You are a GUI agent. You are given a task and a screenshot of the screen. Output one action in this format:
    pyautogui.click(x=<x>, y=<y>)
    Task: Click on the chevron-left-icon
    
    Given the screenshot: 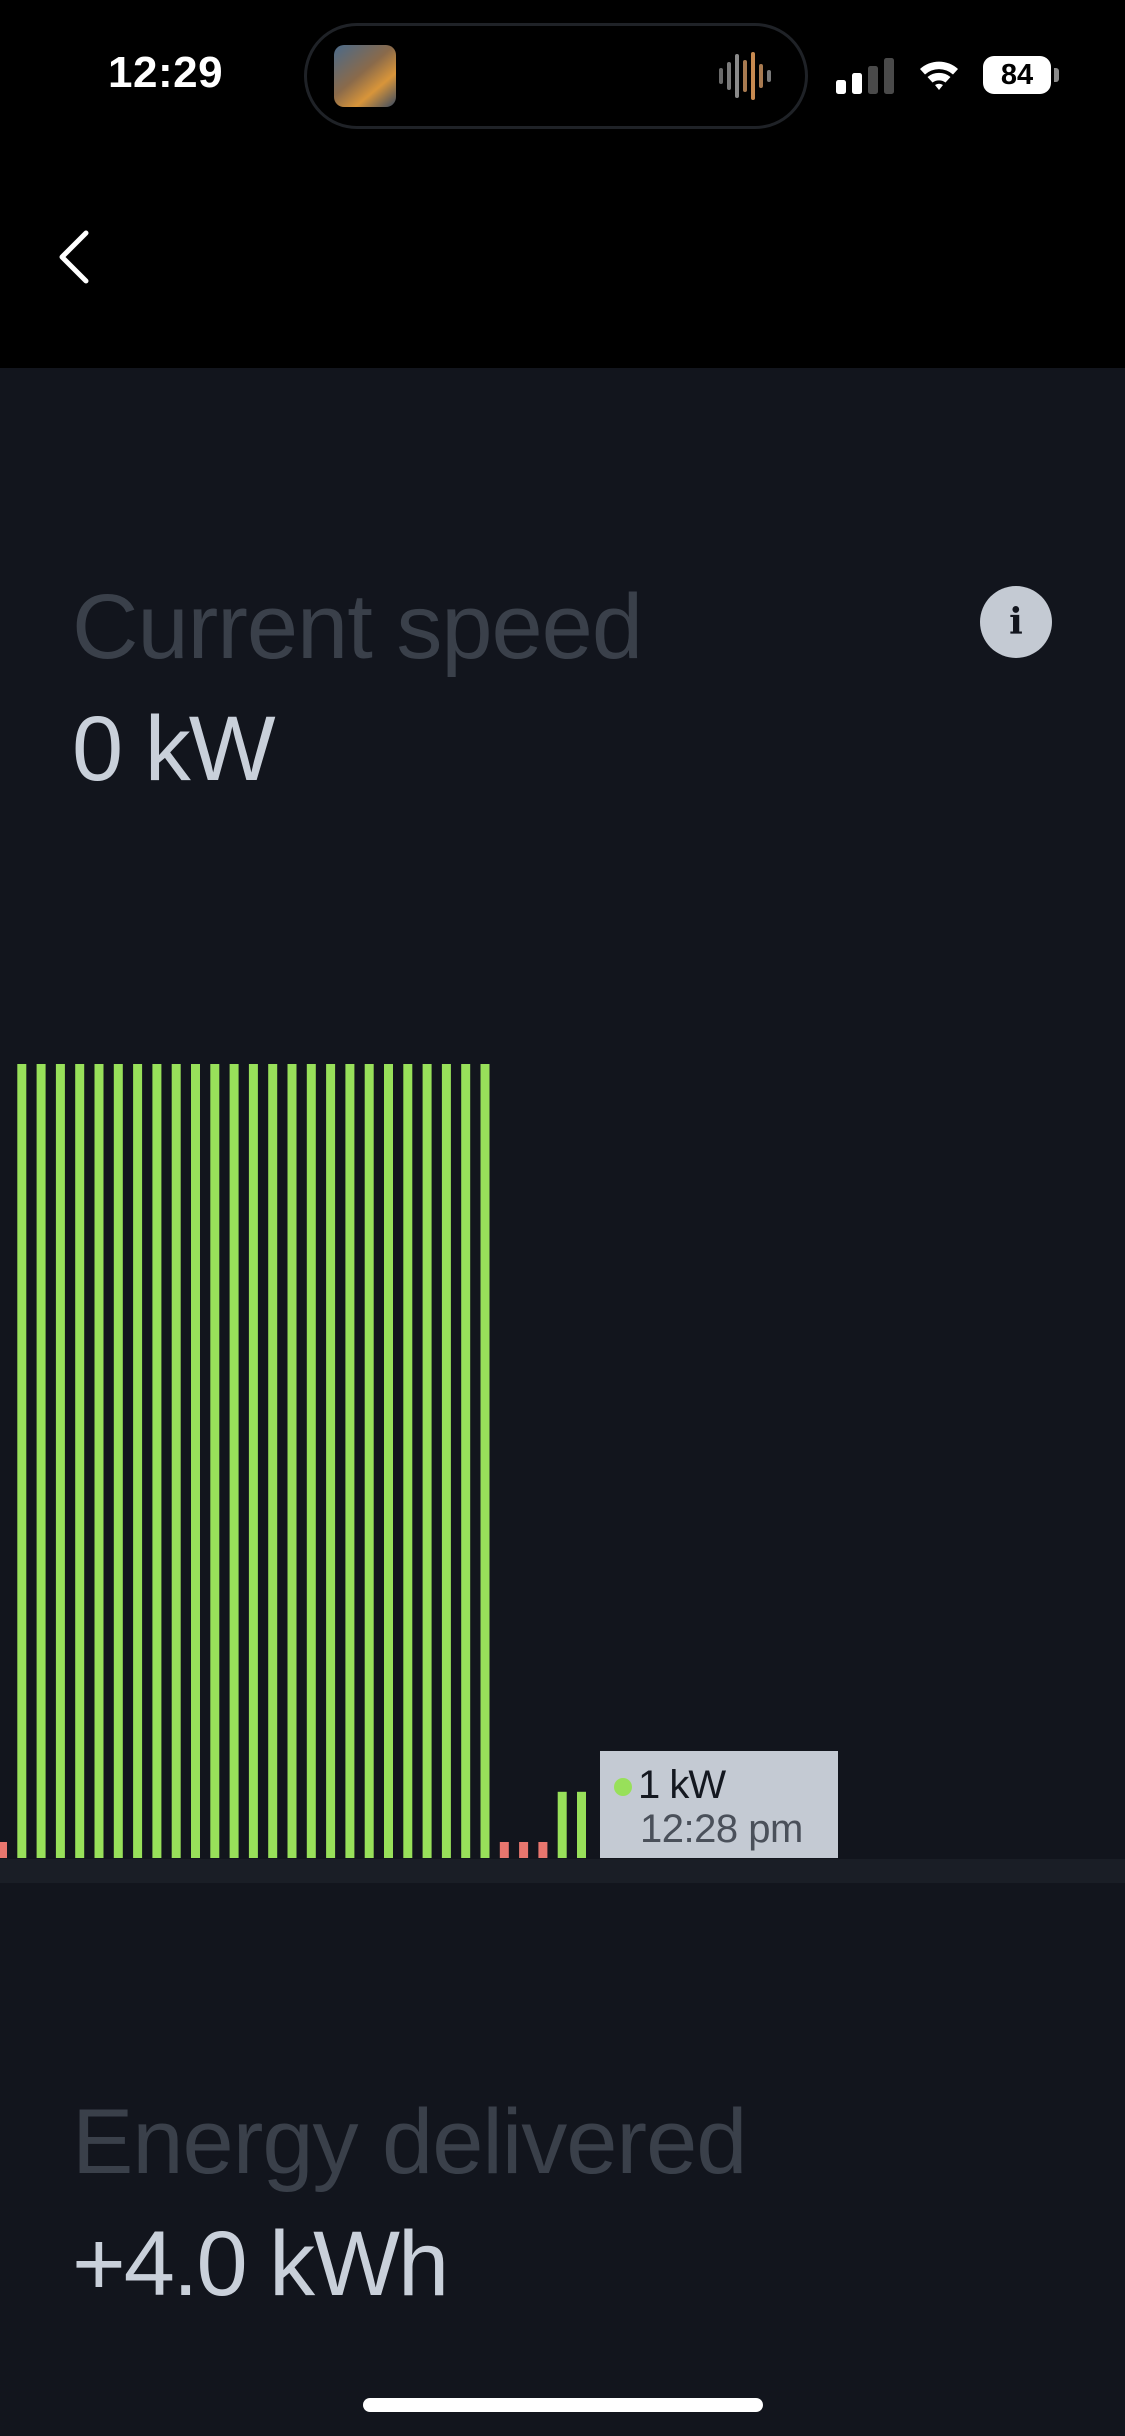 What is the action you would take?
    pyautogui.click(x=74, y=257)
    